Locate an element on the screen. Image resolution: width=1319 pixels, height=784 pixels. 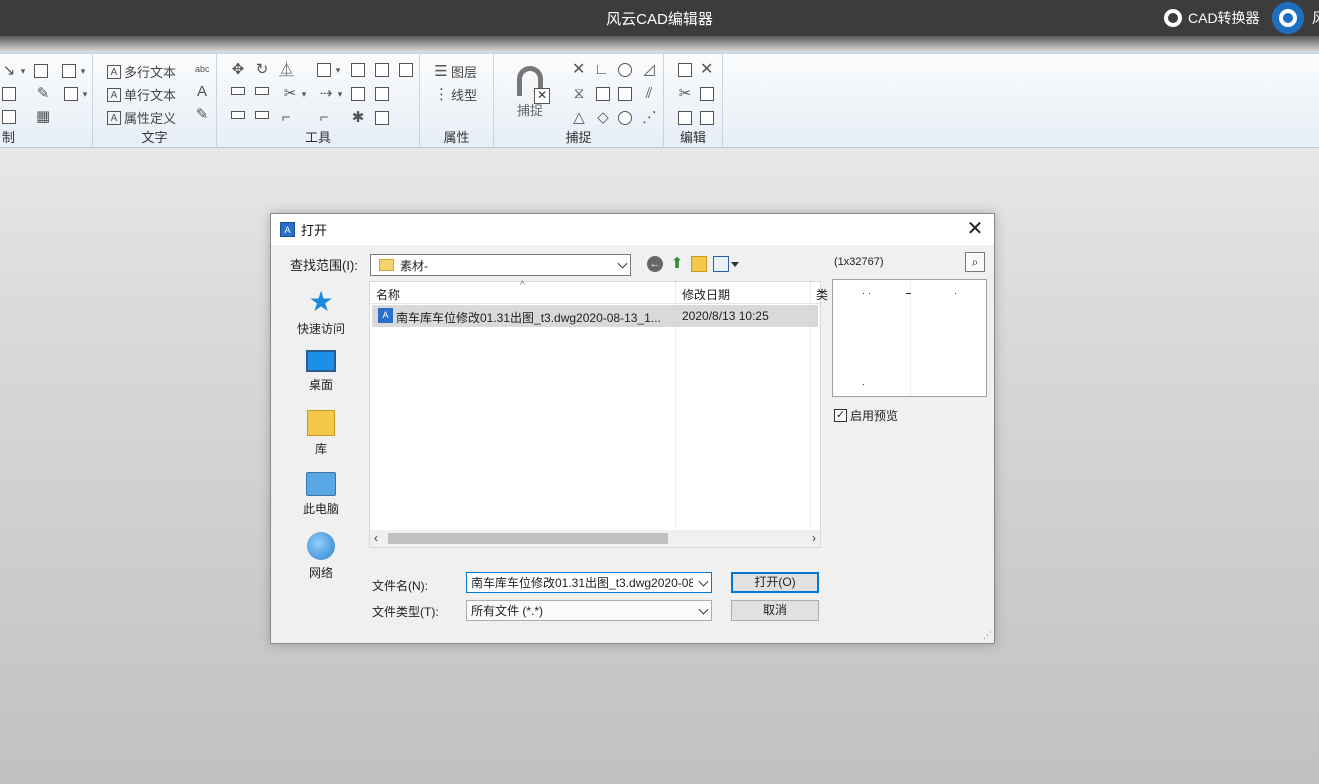
snap-parallel: ⫽ is located at coordinates (649, 94).